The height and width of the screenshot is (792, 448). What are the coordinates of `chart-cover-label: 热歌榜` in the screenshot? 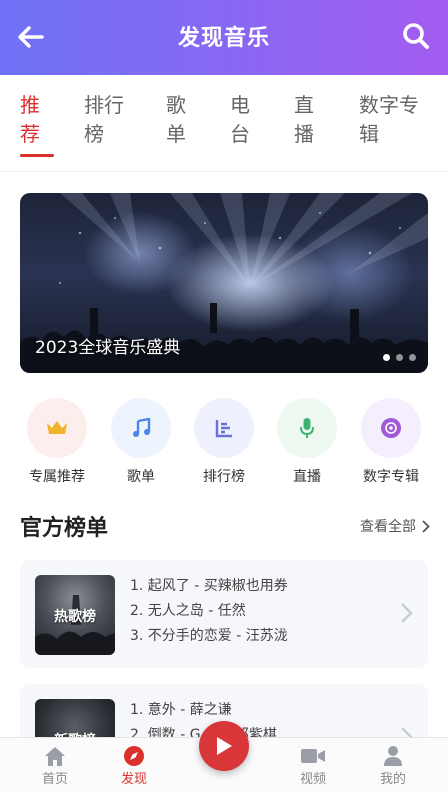 It's located at (75, 617).